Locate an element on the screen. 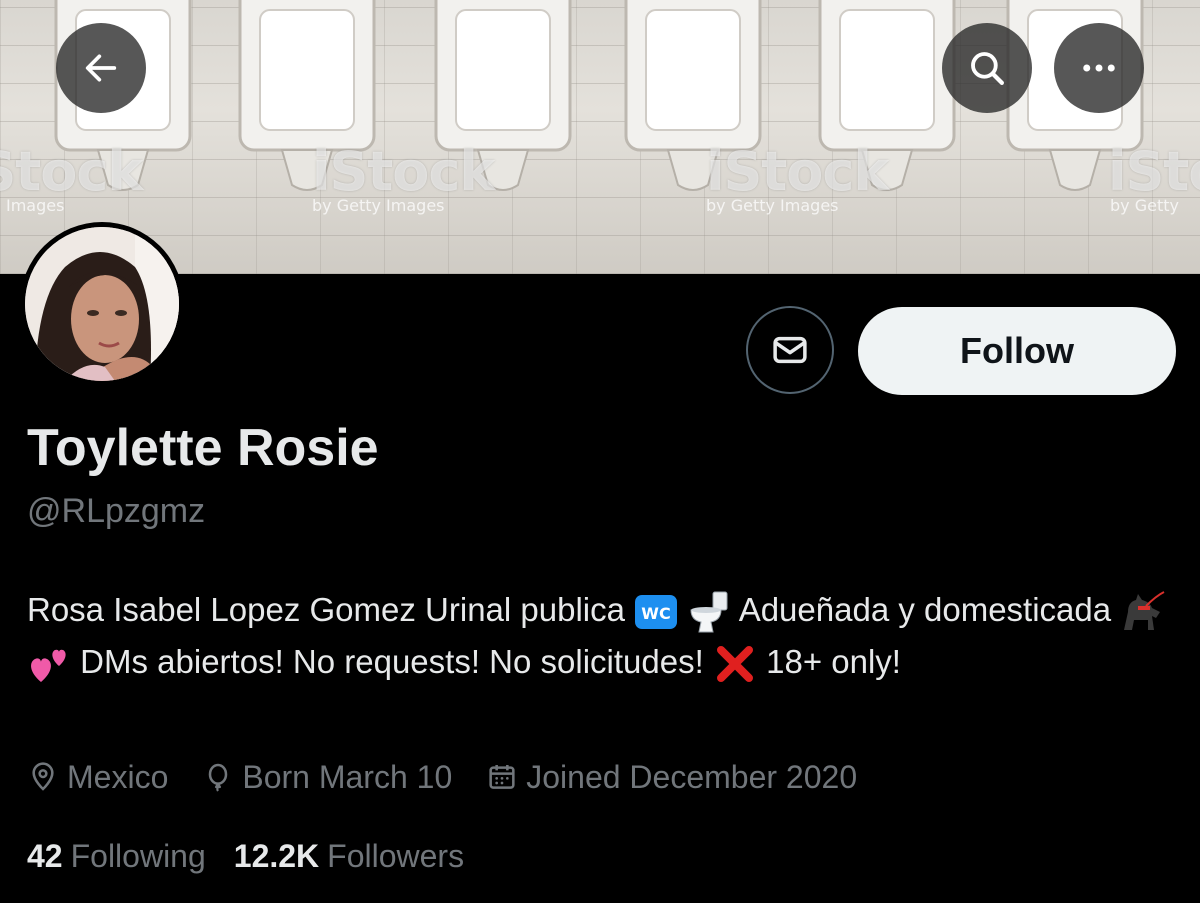  arrow-left-icon is located at coordinates (101, 68).